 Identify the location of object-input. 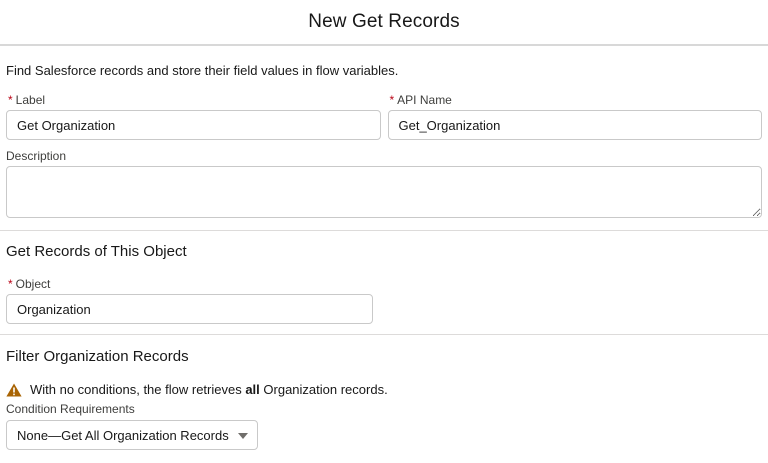
(189, 309).